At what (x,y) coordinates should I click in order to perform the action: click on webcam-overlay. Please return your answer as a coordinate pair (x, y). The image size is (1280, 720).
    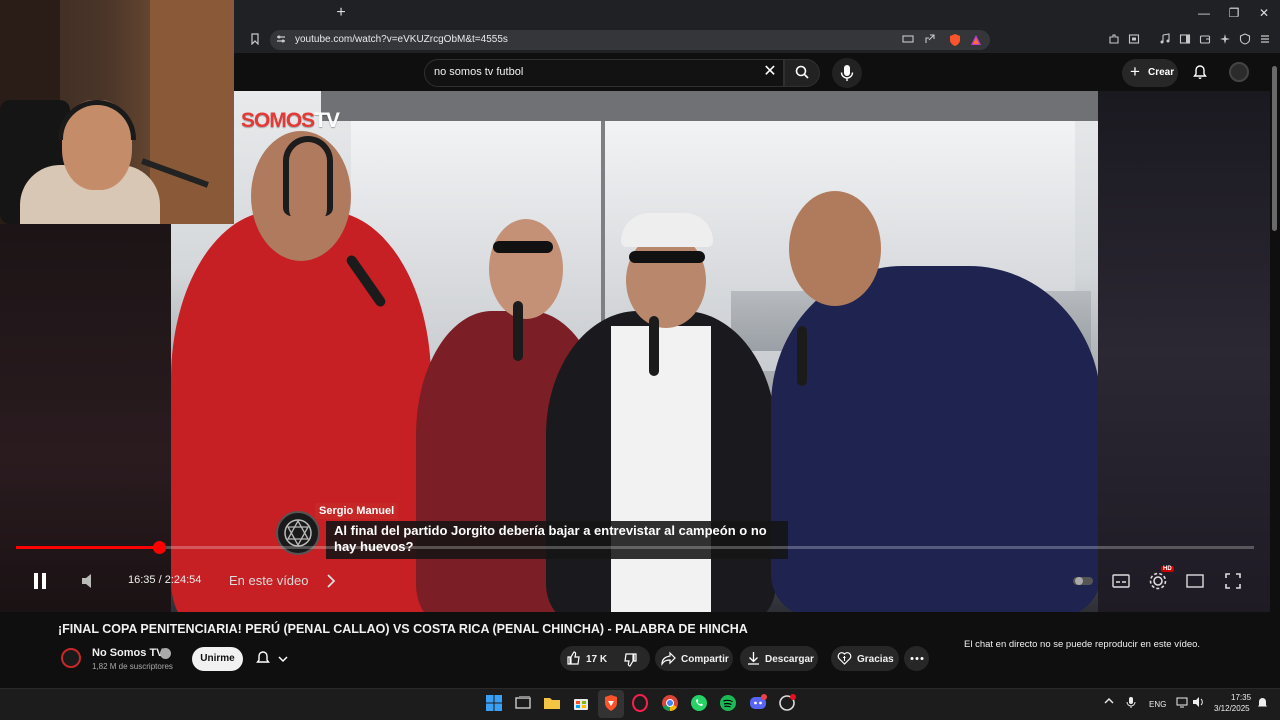
    Looking at the image, I should click on (117, 112).